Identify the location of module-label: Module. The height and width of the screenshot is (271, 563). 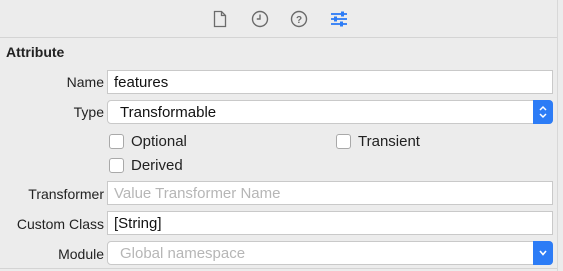
(81, 254).